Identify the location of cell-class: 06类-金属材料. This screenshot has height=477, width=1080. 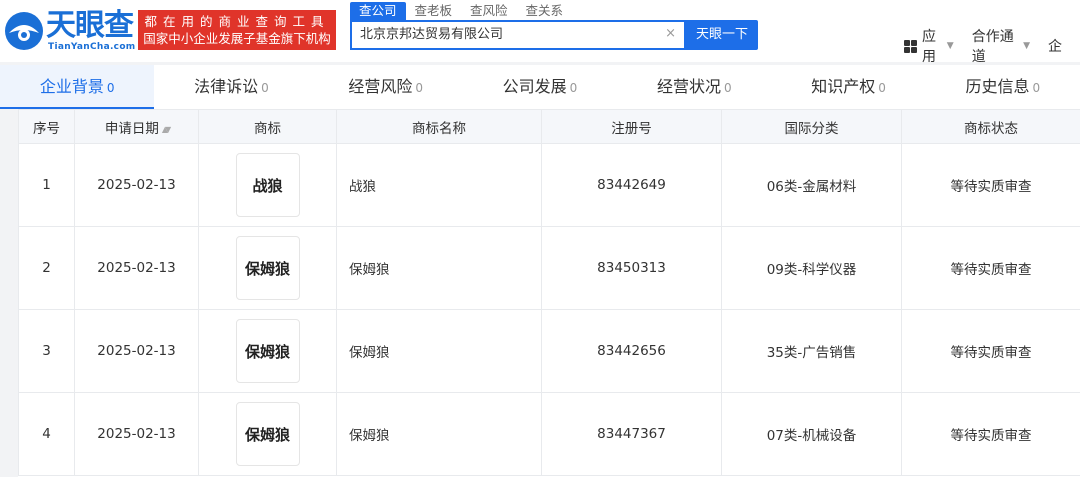
(811, 185).